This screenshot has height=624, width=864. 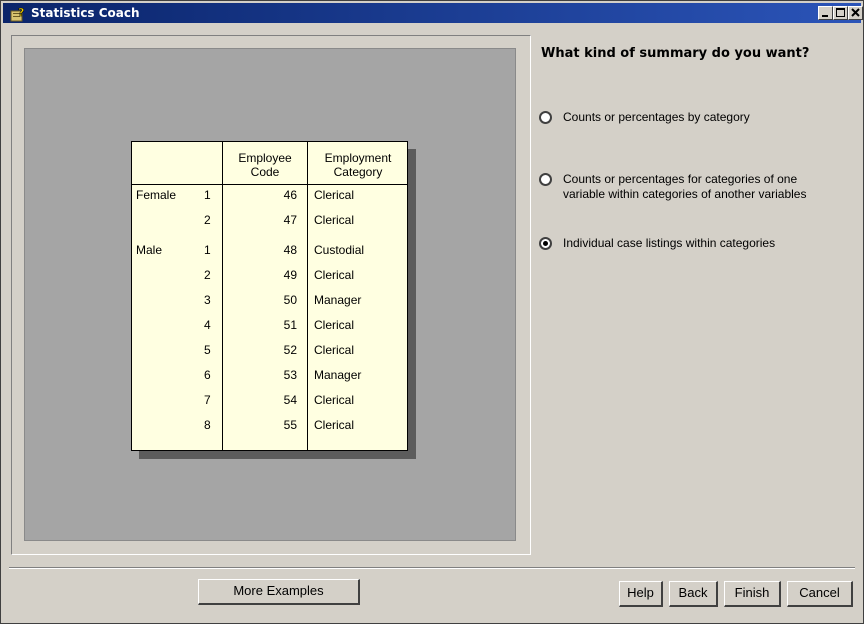 I want to click on close-button, so click(x=855, y=13).